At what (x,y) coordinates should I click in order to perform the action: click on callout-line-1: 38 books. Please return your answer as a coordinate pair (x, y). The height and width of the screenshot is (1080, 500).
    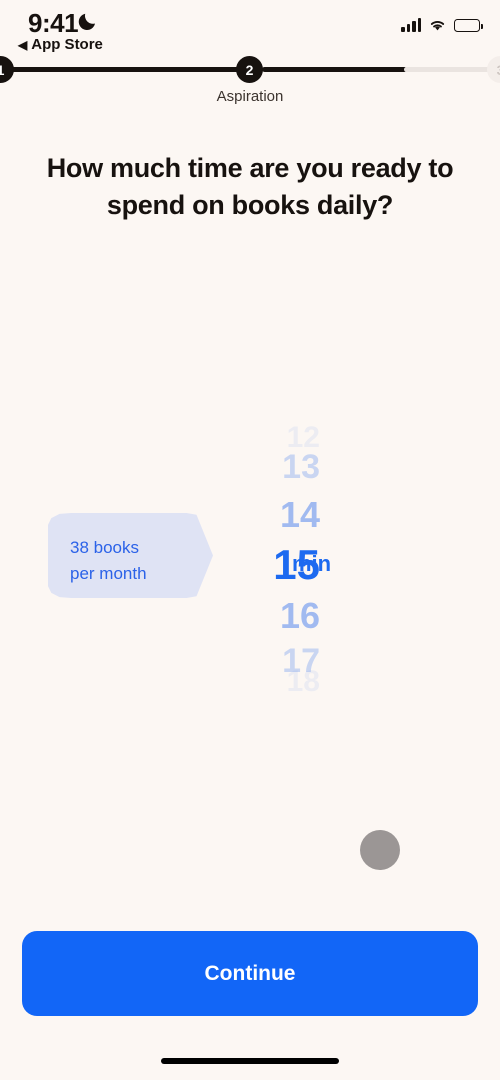
    Looking at the image, I should click on (104, 547).